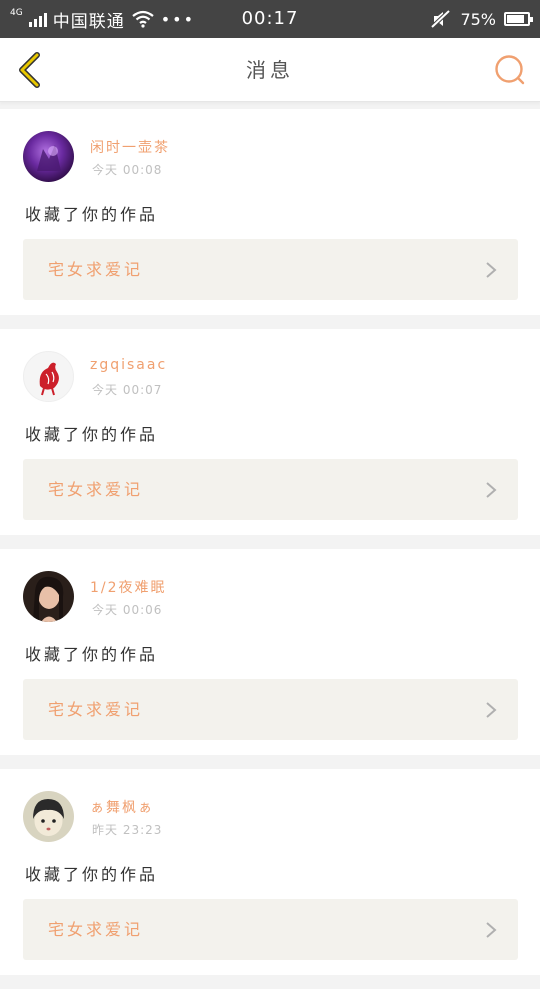 Image resolution: width=540 pixels, height=989 pixels. I want to click on battery-icon, so click(518, 19).